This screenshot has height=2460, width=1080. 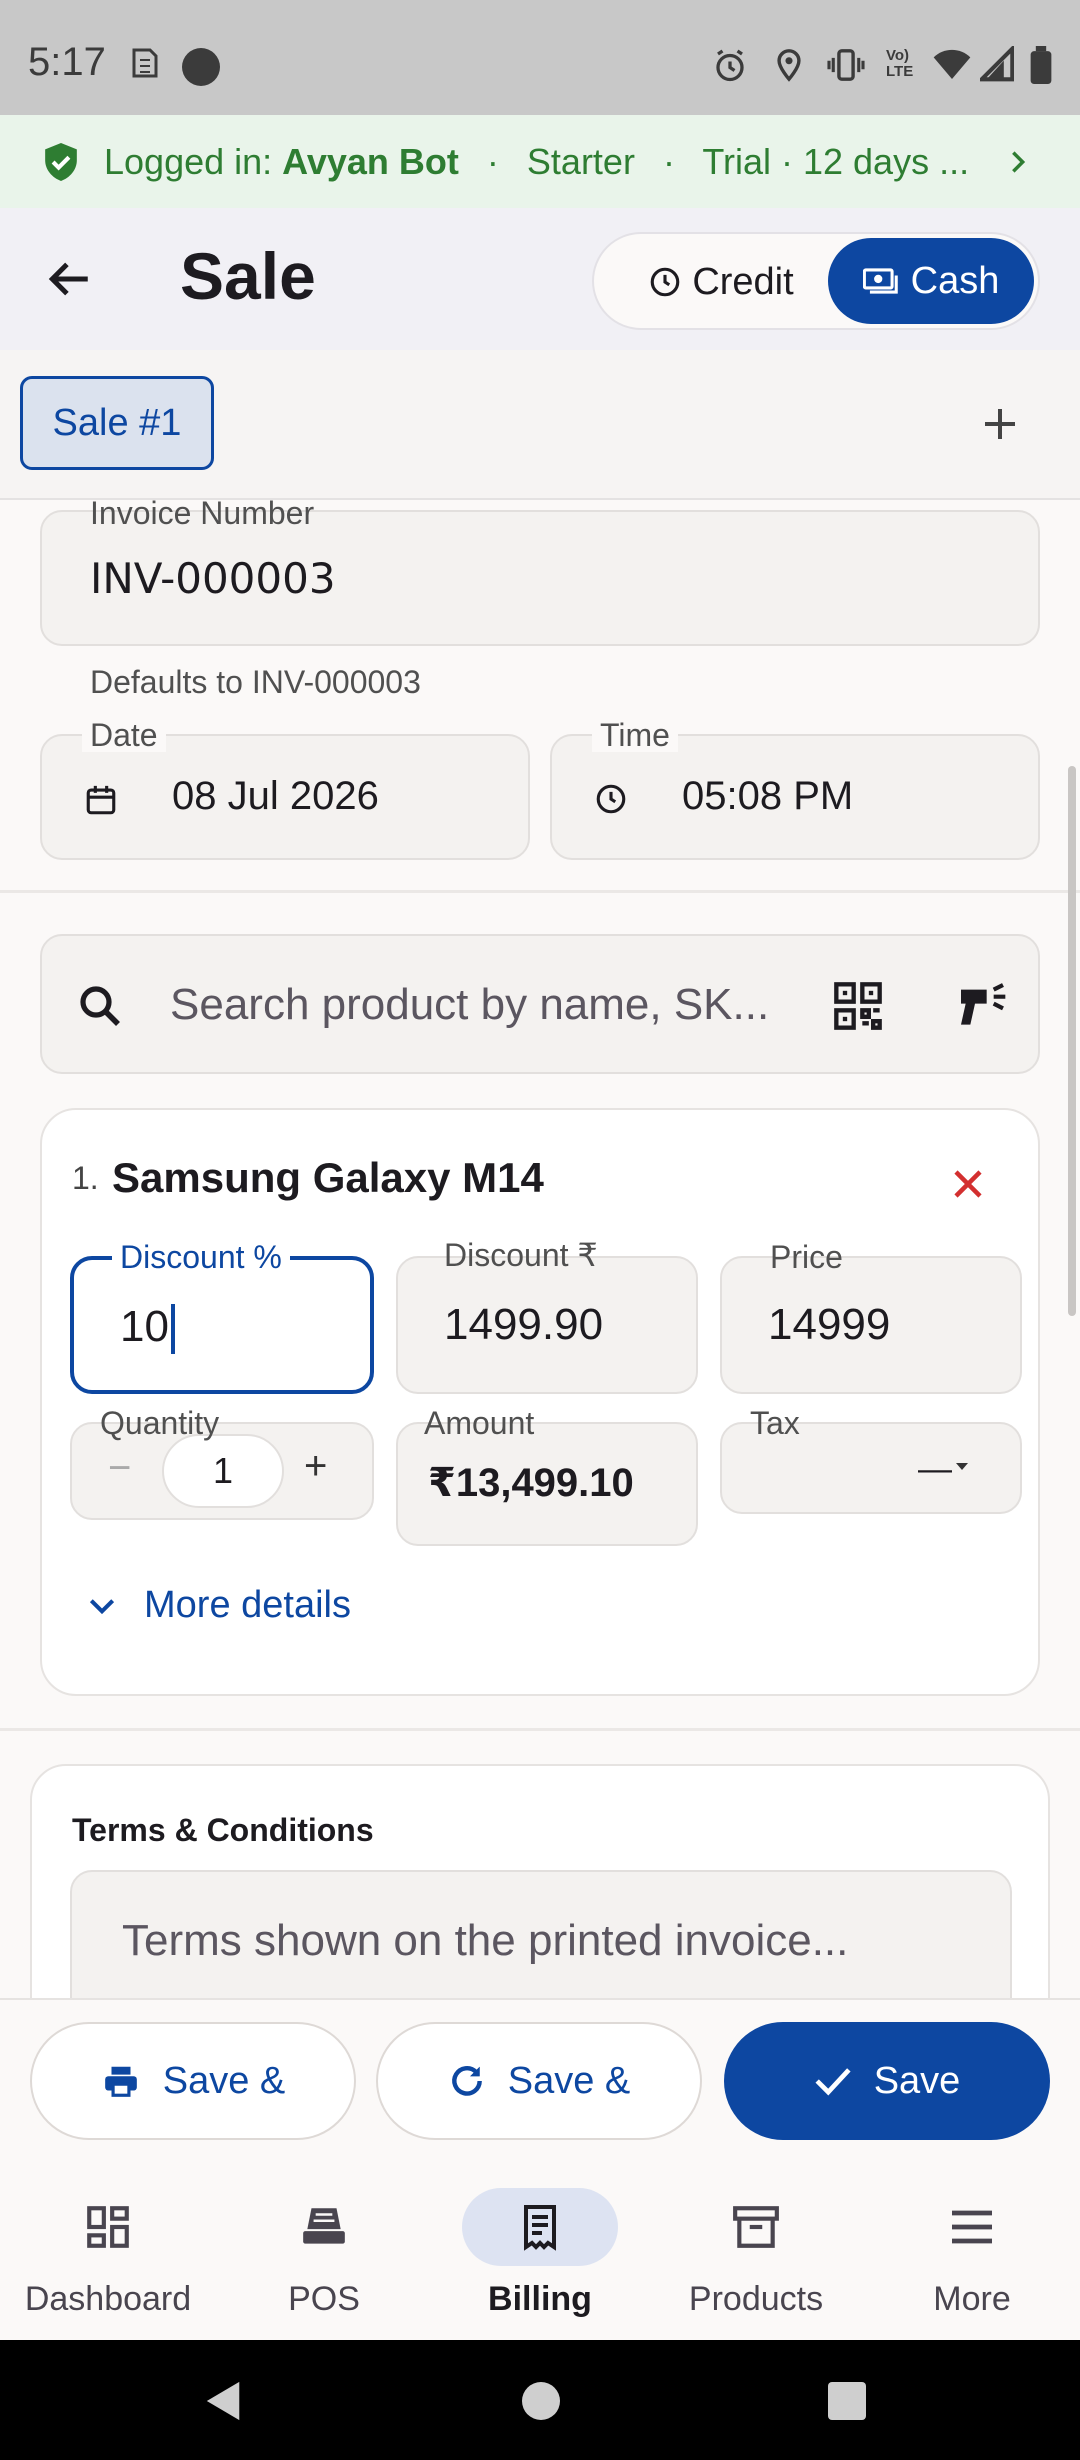 What do you see at coordinates (328, 1177) in the screenshot?
I see `item-name: Samsung Galaxy M14` at bounding box center [328, 1177].